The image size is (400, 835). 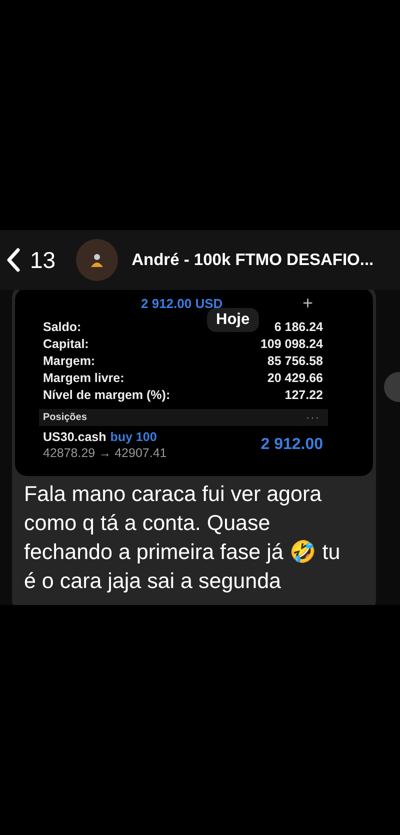 What do you see at coordinates (183, 538) in the screenshot?
I see `message-text: Fala mano caraca fui ver agora como q tá a conta. Quase fechando a primeira fase já 🤣 tu é o cara jaja sai a segunda` at bounding box center [183, 538].